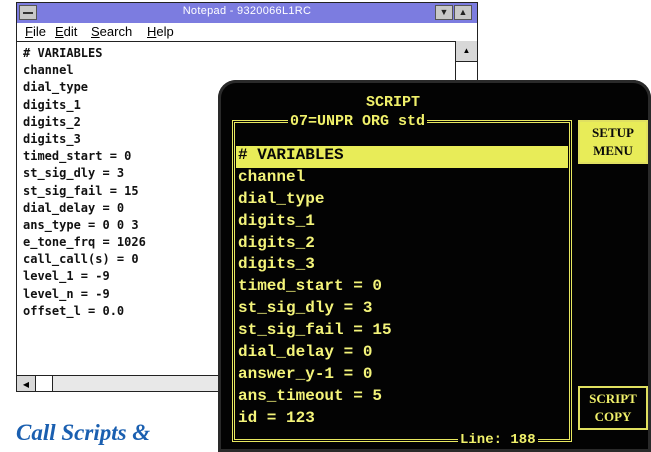  I want to click on notepad-line: dial_type, so click(56, 87).